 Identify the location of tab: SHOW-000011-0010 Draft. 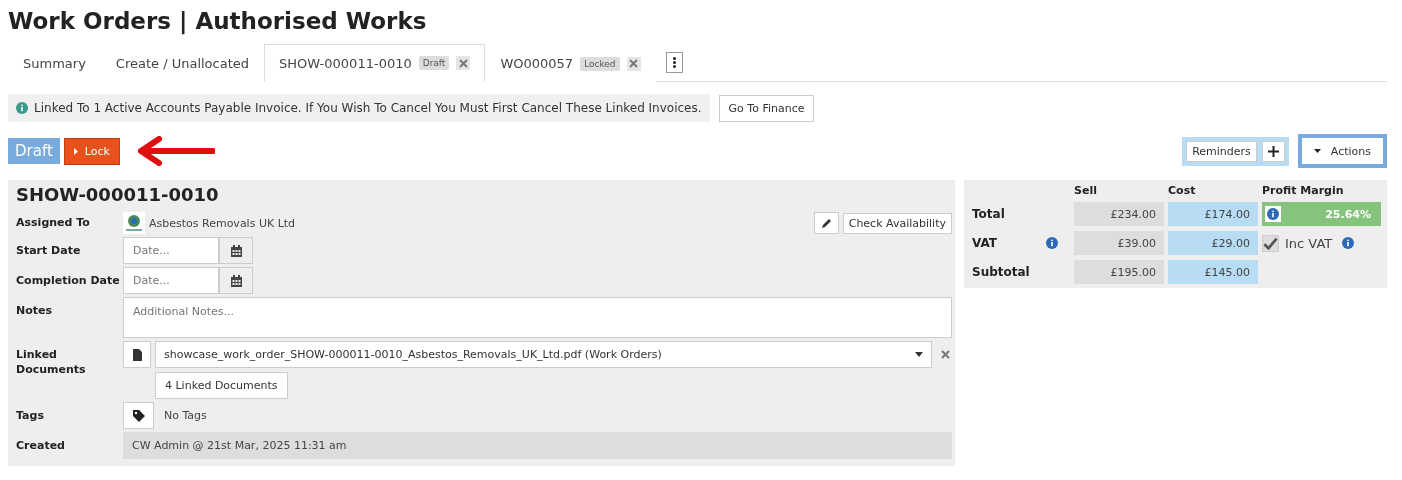
(375, 63).